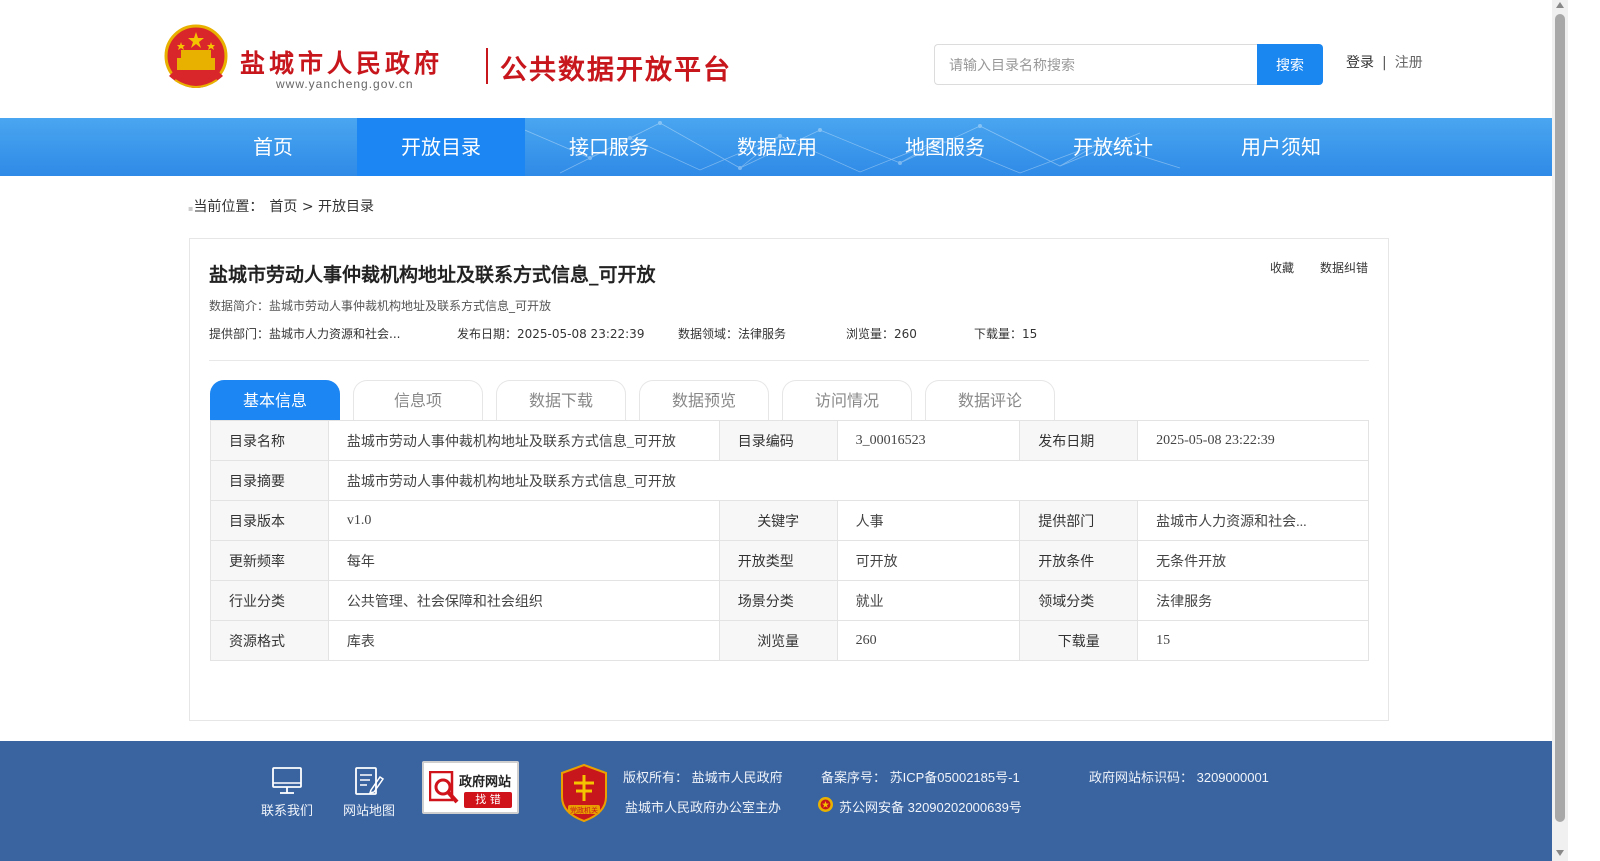 This screenshot has width=1600, height=861. What do you see at coordinates (1360, 63) in the screenshot?
I see `login-link: 登录` at bounding box center [1360, 63].